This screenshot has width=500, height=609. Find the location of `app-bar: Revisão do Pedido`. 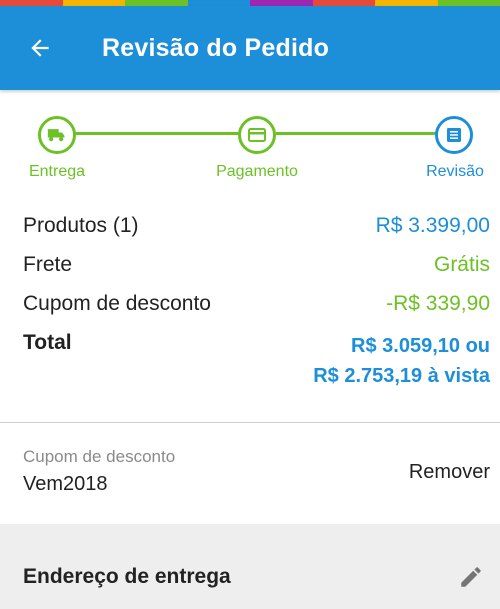

app-bar: Revisão do Pedido is located at coordinates (250, 48).